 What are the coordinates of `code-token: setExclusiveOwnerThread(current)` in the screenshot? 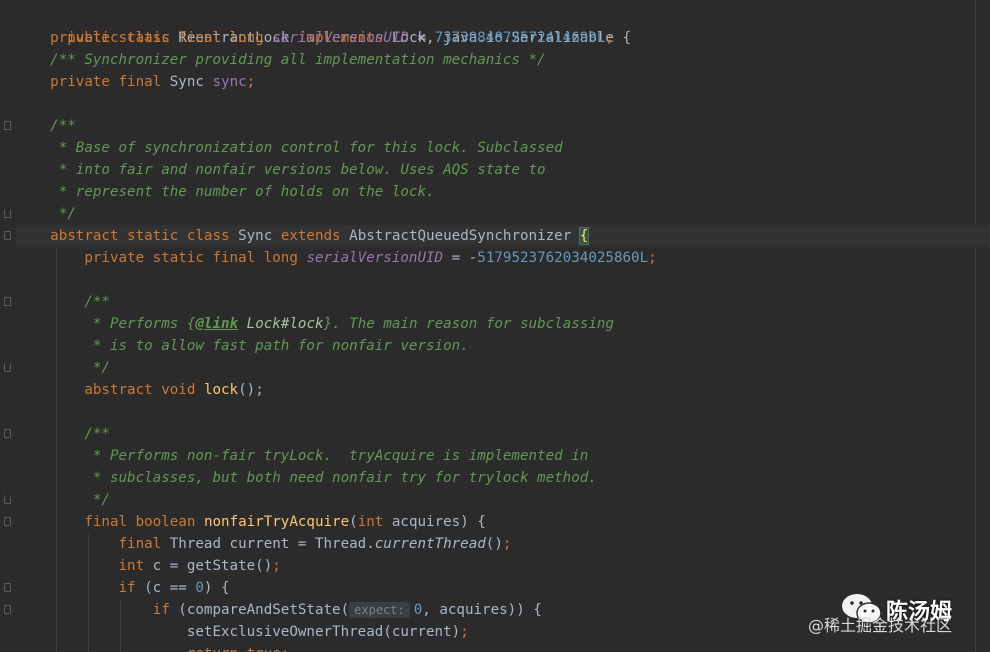 It's located at (323, 632).